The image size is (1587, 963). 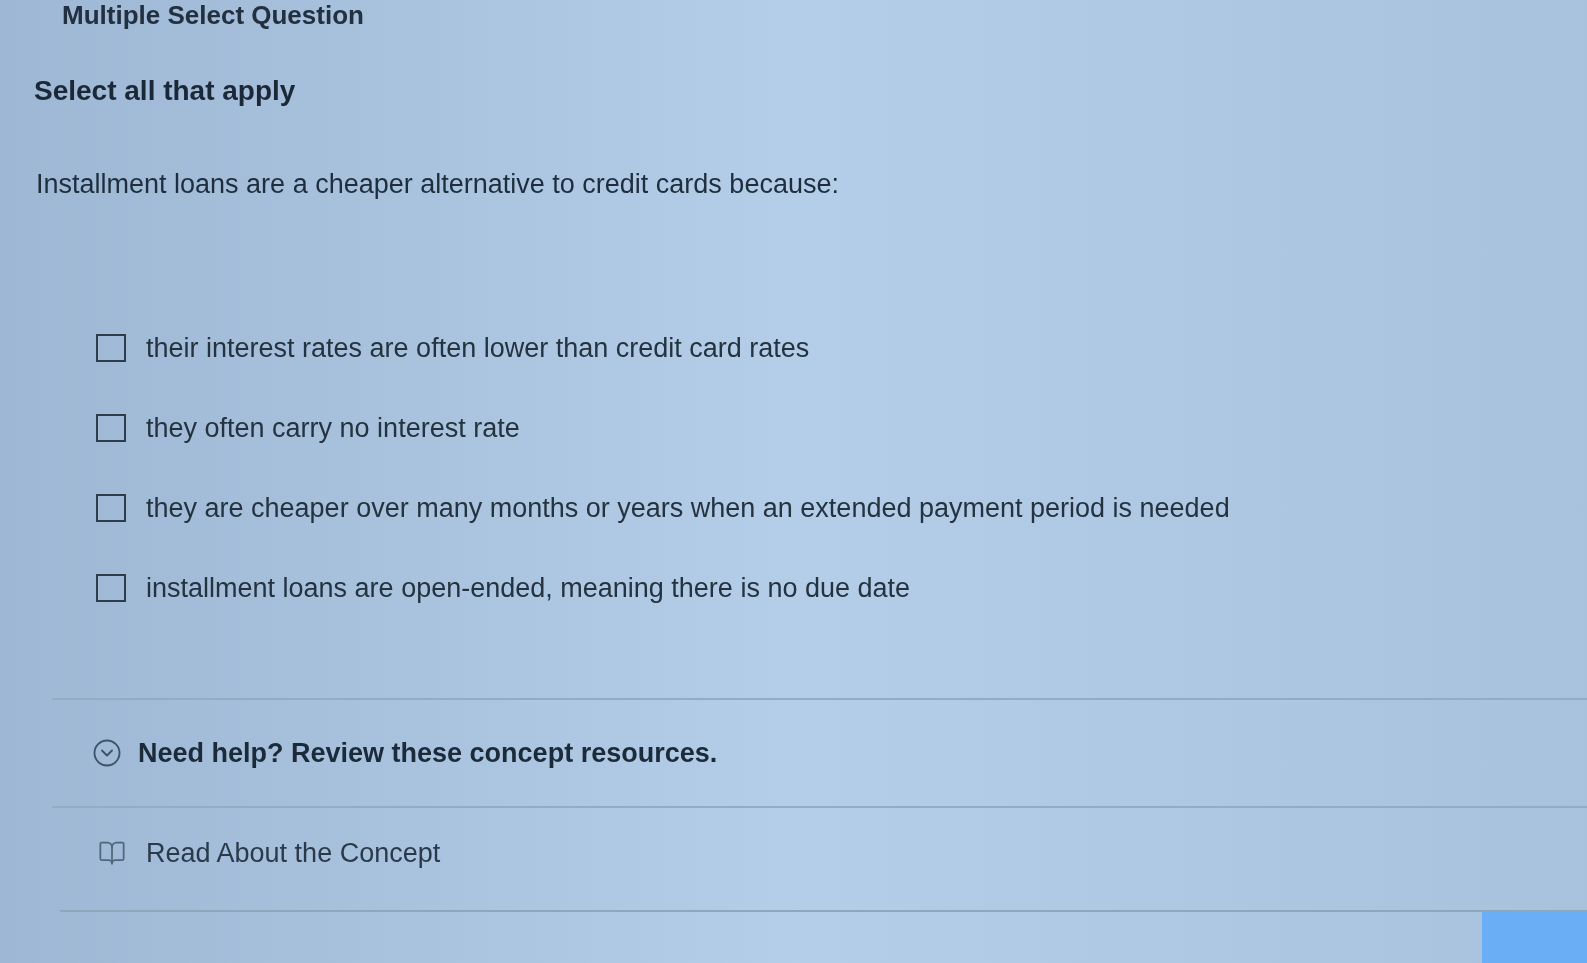 I want to click on resource-link: Read About the Concept, so click(x=293, y=853).